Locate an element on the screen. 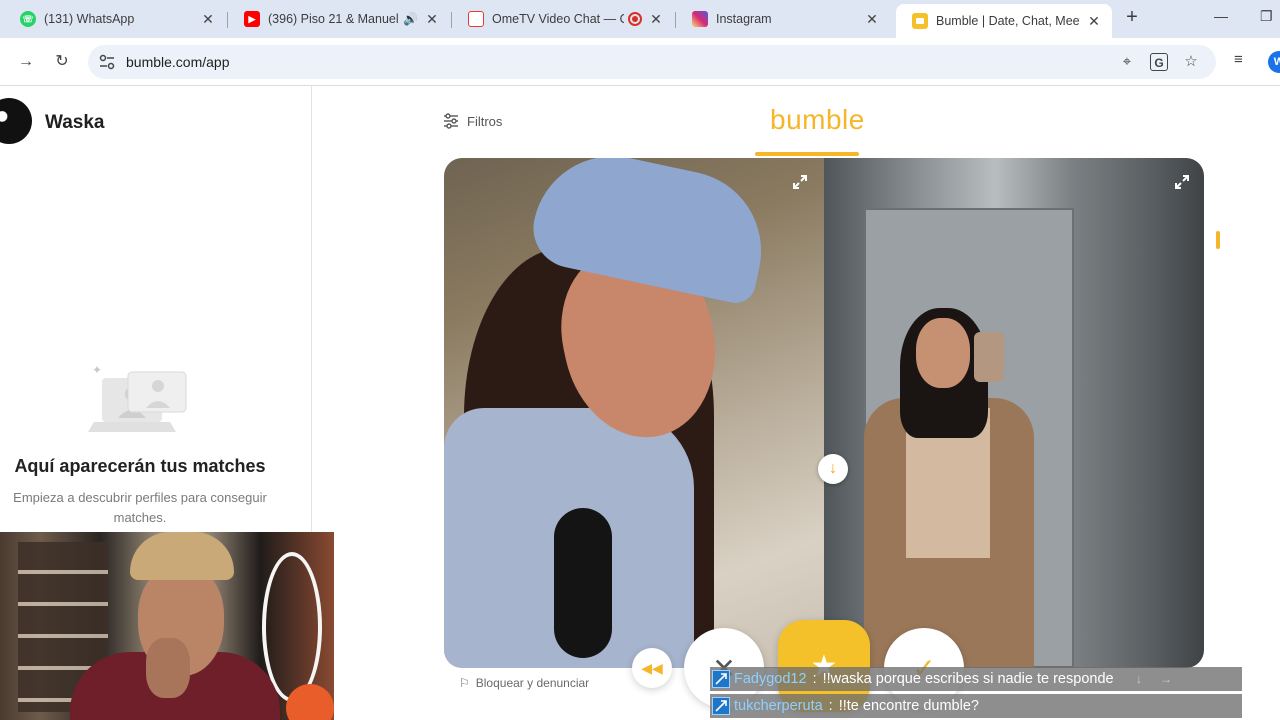 The image size is (1280, 720). filters-button: Filtros is located at coordinates (472, 121).